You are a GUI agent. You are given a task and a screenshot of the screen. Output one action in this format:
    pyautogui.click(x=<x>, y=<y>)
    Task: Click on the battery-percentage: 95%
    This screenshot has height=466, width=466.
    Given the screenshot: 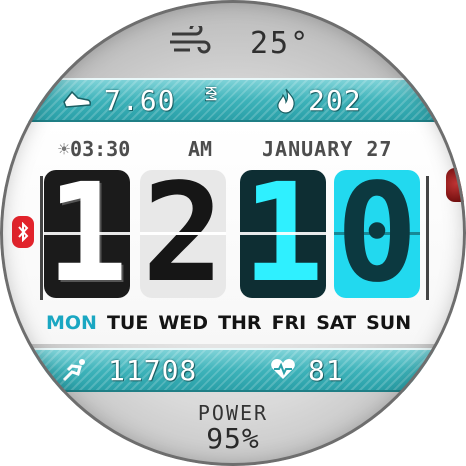 What is the action you would take?
    pyautogui.click(x=233, y=438)
    